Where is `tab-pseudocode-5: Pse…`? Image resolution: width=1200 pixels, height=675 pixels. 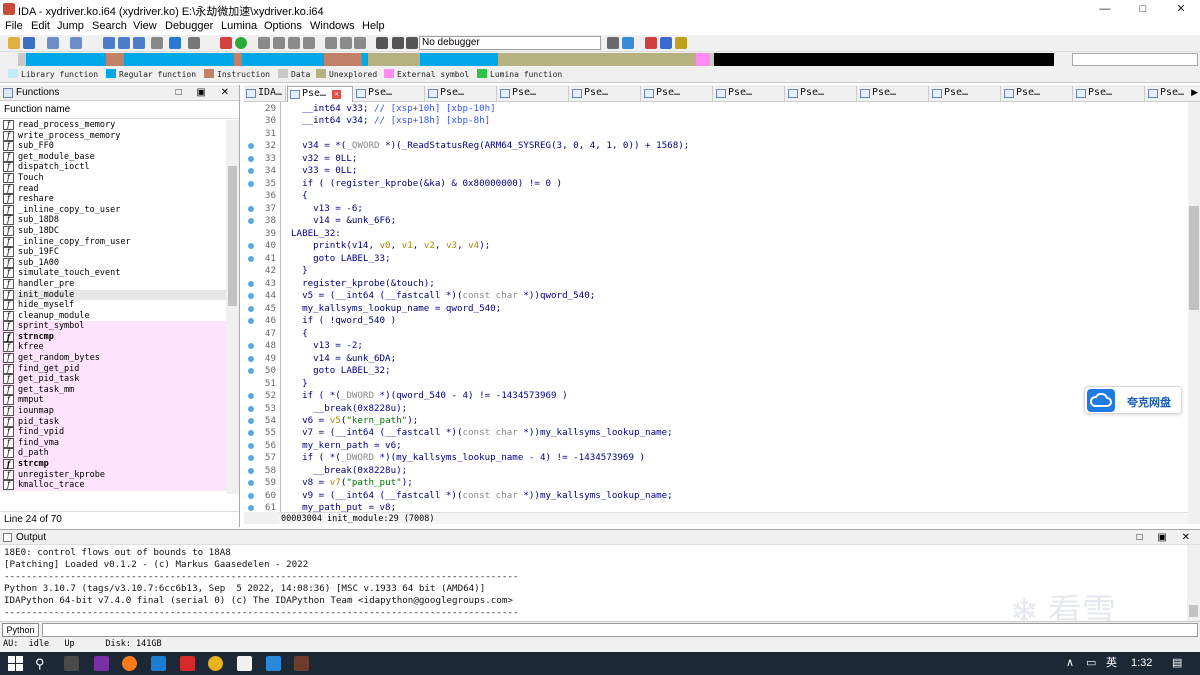
tab-pseudocode-5: Pse… is located at coordinates (605, 94).